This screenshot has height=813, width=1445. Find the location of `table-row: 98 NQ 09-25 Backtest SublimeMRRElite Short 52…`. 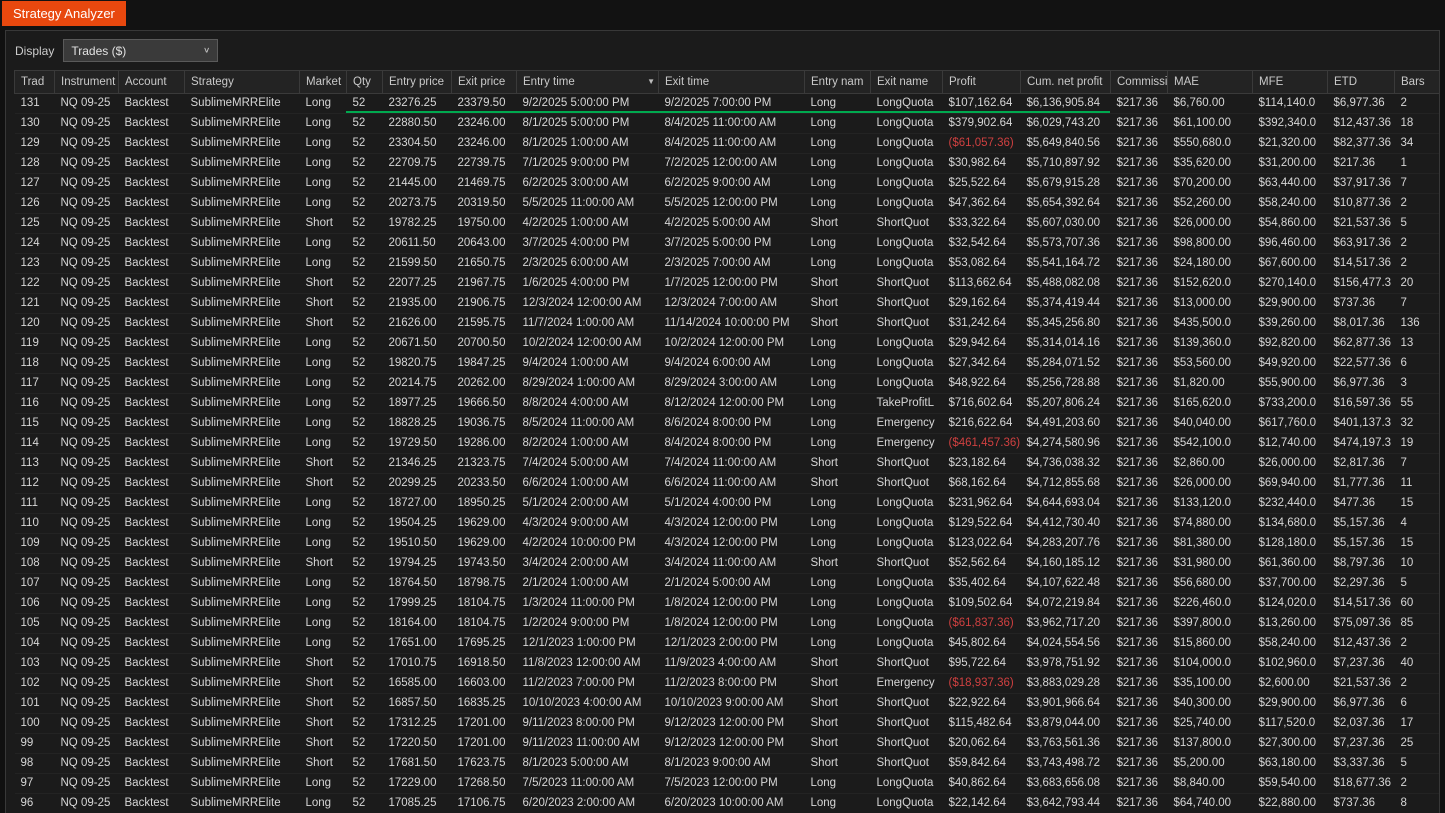

table-row: 98 NQ 09-25 Backtest SublimeMRRElite Short 52… is located at coordinates (726, 763).